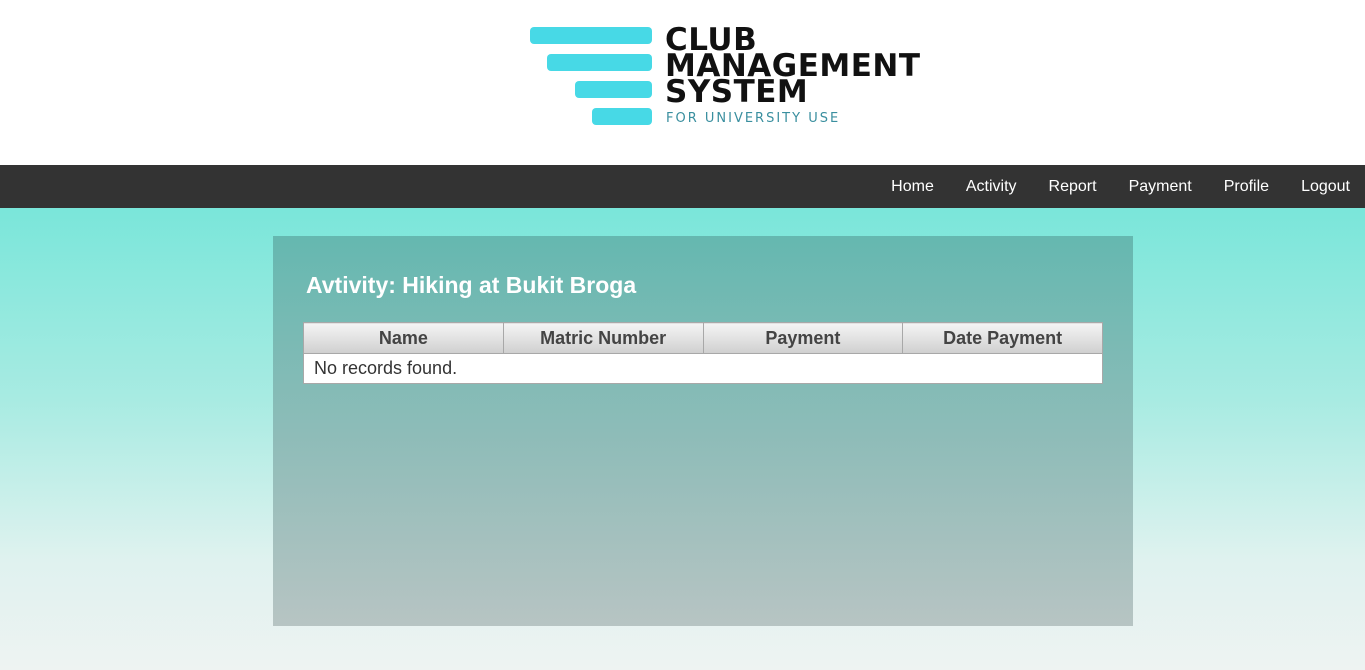  What do you see at coordinates (991, 186) in the screenshot?
I see `nav-activity: Activity` at bounding box center [991, 186].